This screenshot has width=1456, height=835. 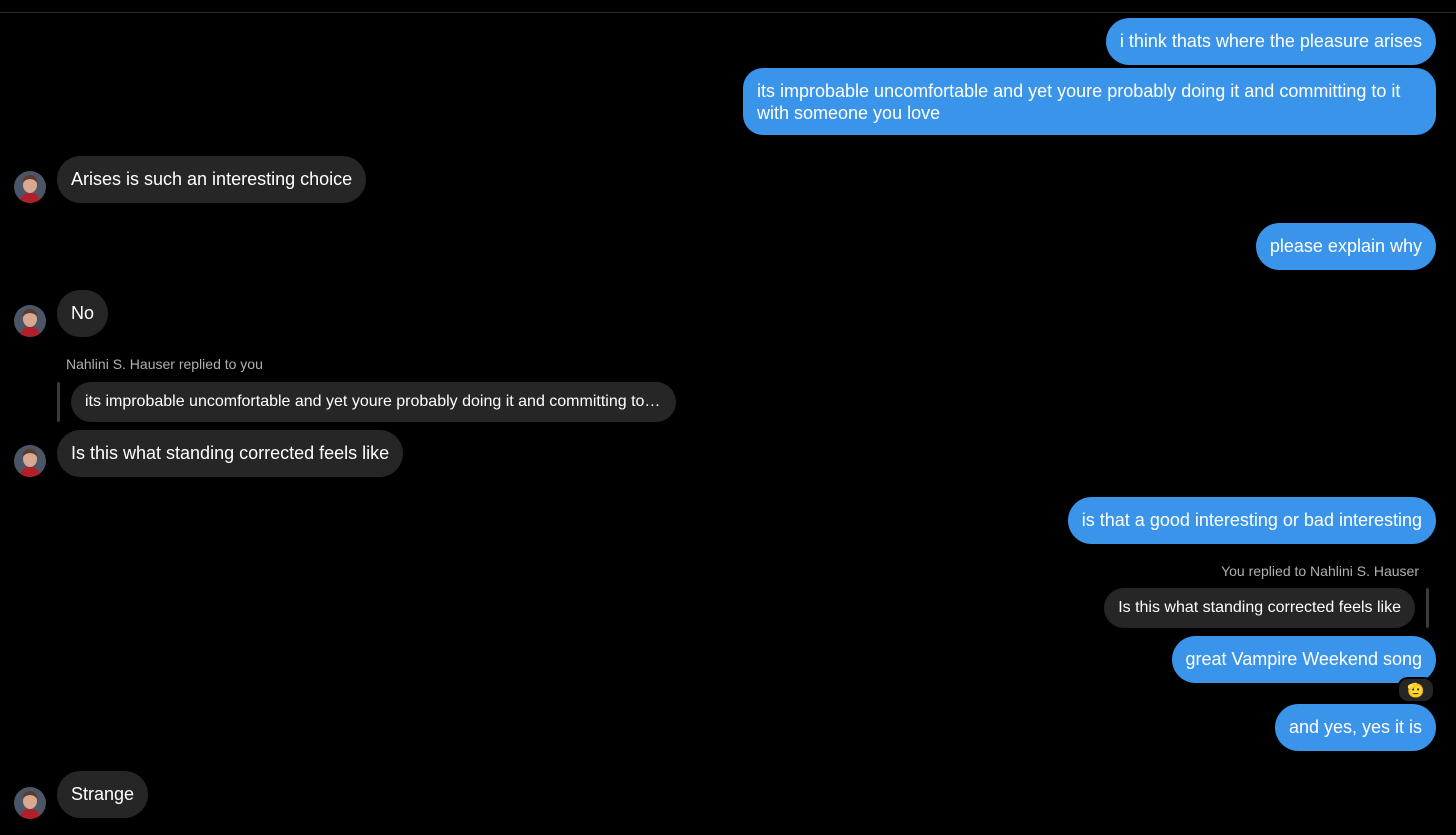 What do you see at coordinates (1270, 41) in the screenshot?
I see `outgoing-message: i think thats where the pleasure arises` at bounding box center [1270, 41].